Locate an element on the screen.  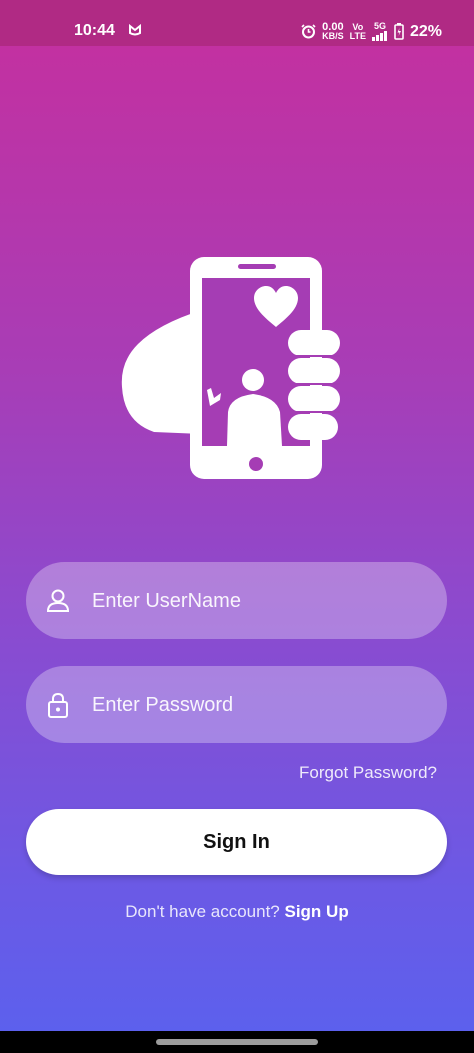
network-speed: 0.00 KB/S is located at coordinates (333, 31).